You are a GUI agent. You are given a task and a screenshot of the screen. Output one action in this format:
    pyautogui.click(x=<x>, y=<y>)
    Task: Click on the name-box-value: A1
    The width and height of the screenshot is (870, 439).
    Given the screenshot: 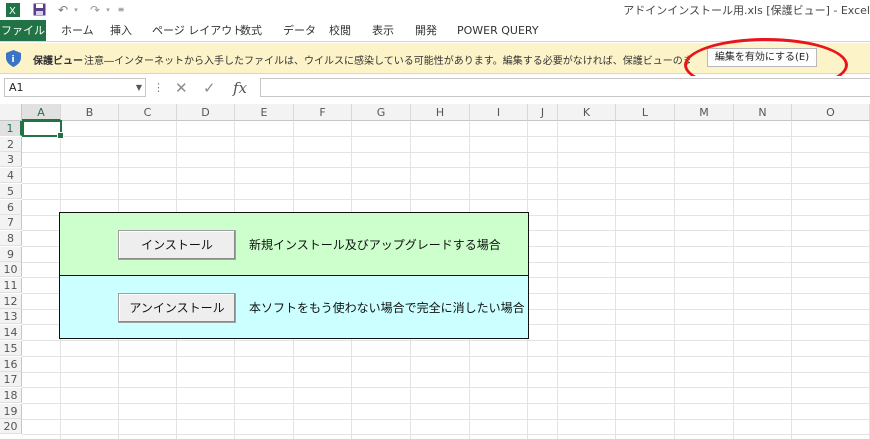 What is the action you would take?
    pyautogui.click(x=16, y=87)
    